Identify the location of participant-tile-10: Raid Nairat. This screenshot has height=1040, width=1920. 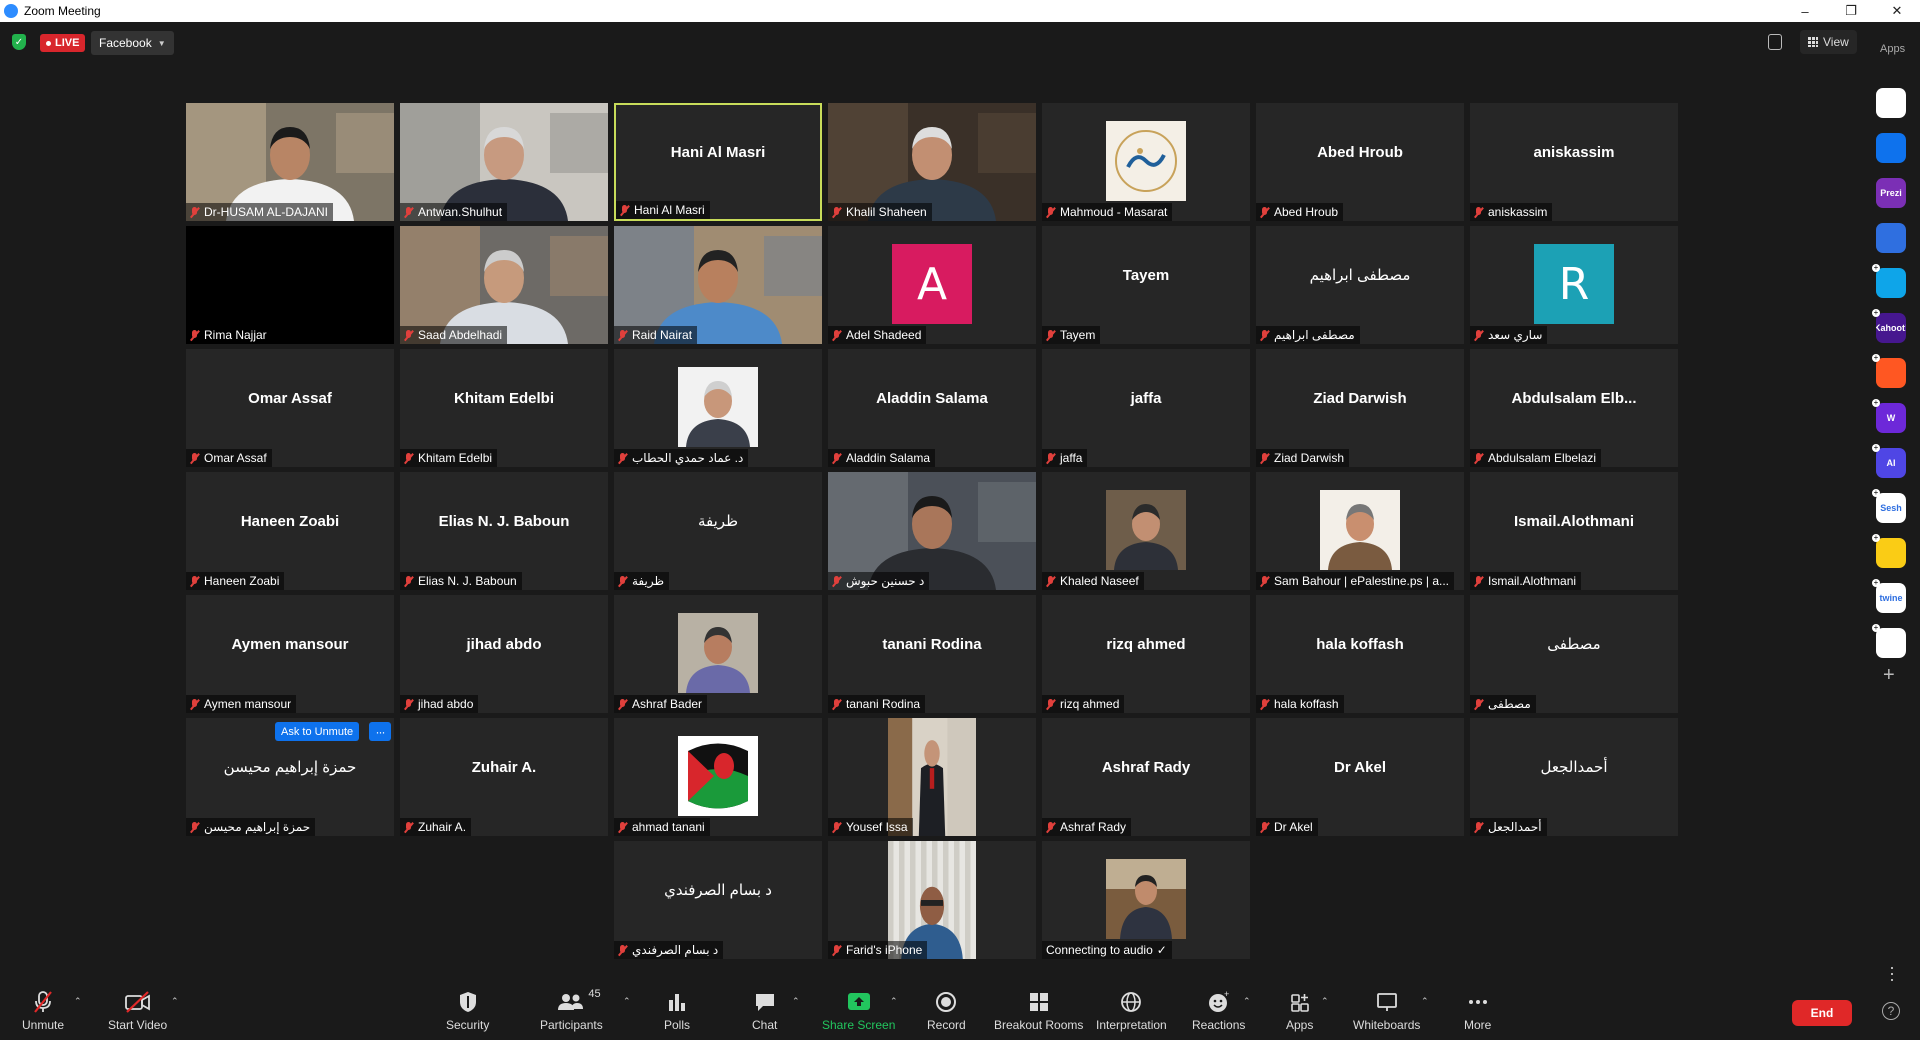
(718, 285).